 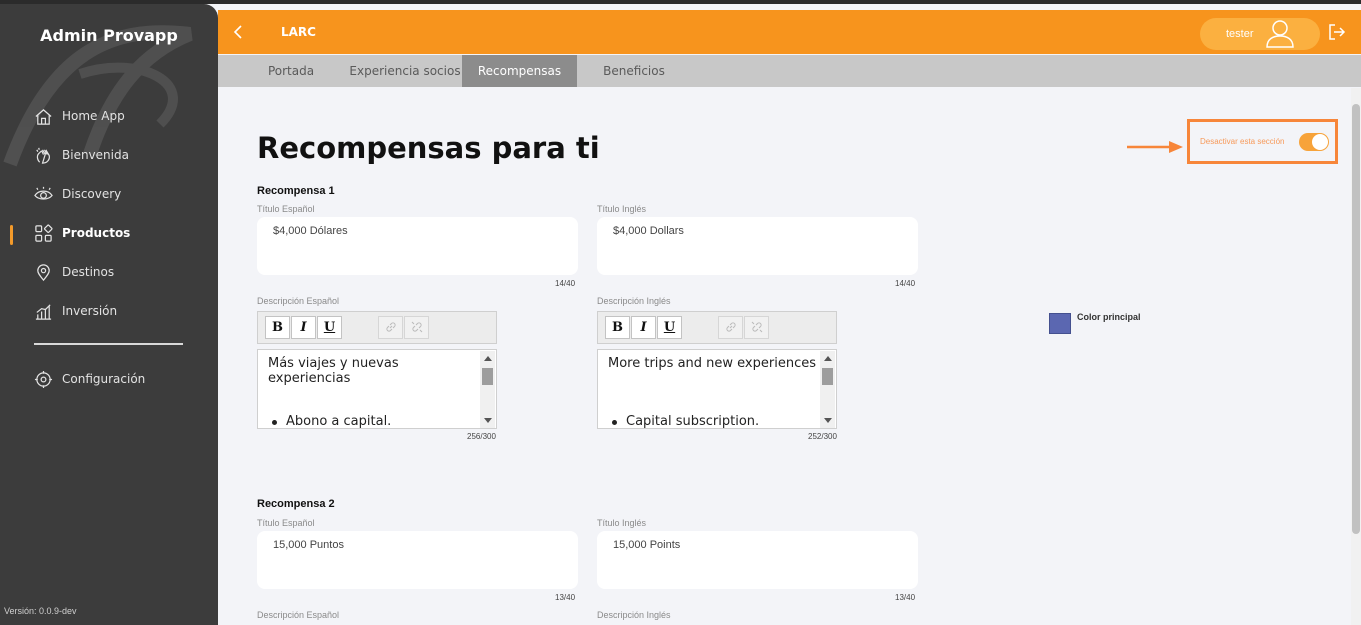 What do you see at coordinates (1155, 147) in the screenshot?
I see `arrow-right-icon` at bounding box center [1155, 147].